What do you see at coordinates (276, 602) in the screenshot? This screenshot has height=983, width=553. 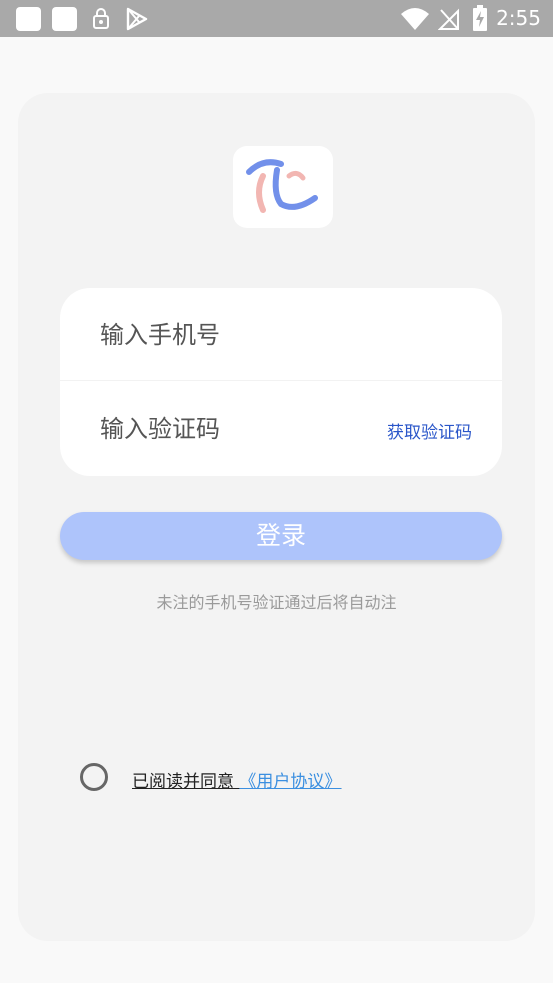 I see `auto-register-hint: 未注的手机号验证通过后将自动注` at bounding box center [276, 602].